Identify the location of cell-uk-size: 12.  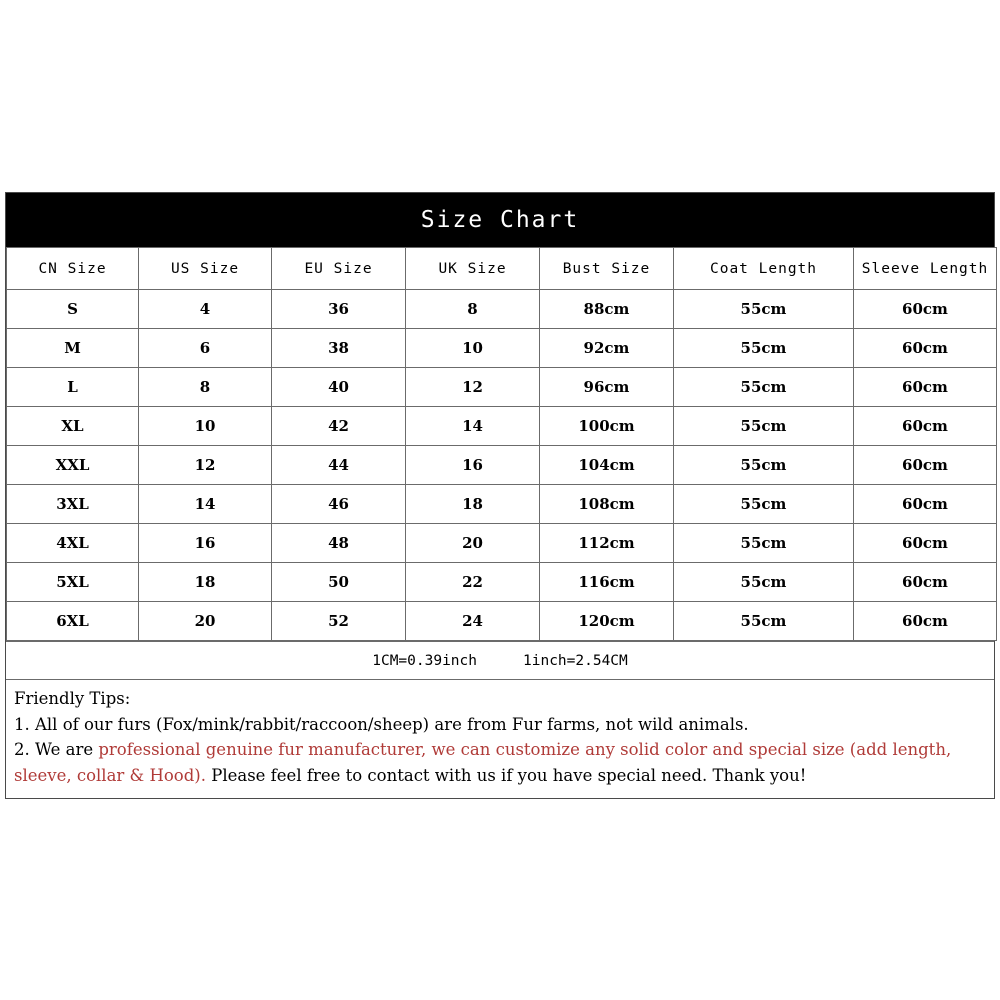
(472, 387).